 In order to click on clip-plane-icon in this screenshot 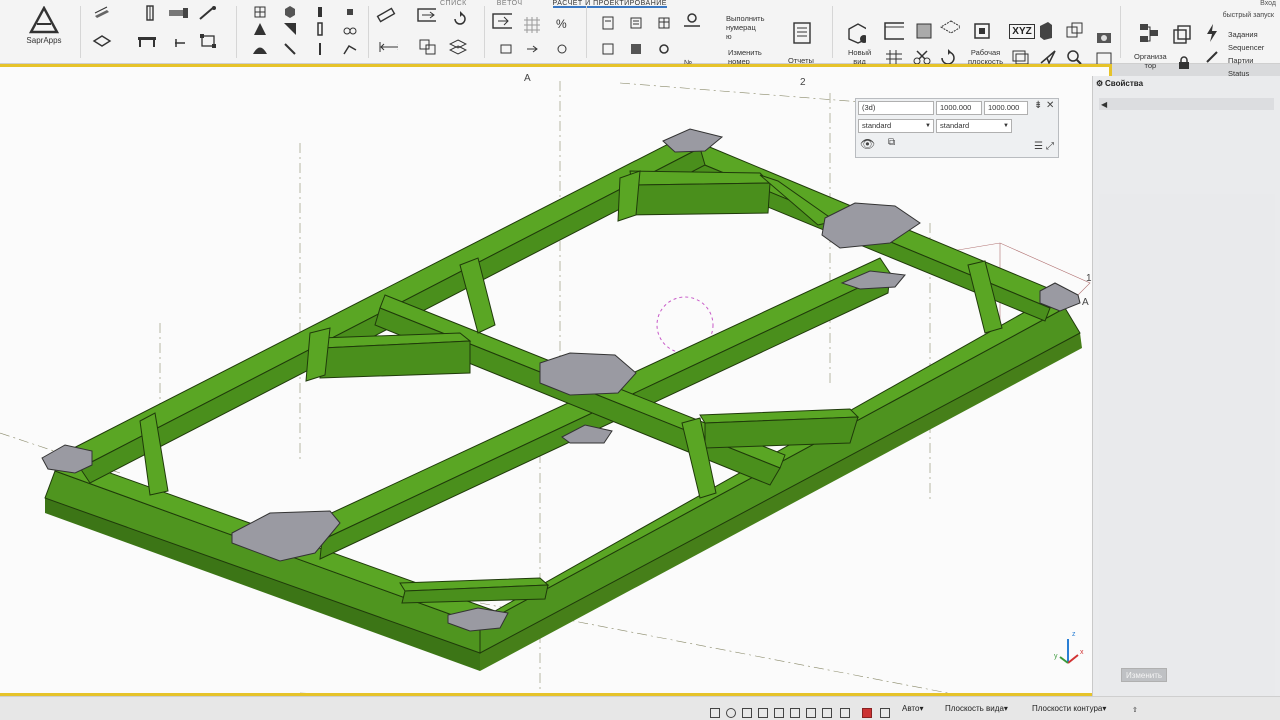, I will do `click(924, 31)`.